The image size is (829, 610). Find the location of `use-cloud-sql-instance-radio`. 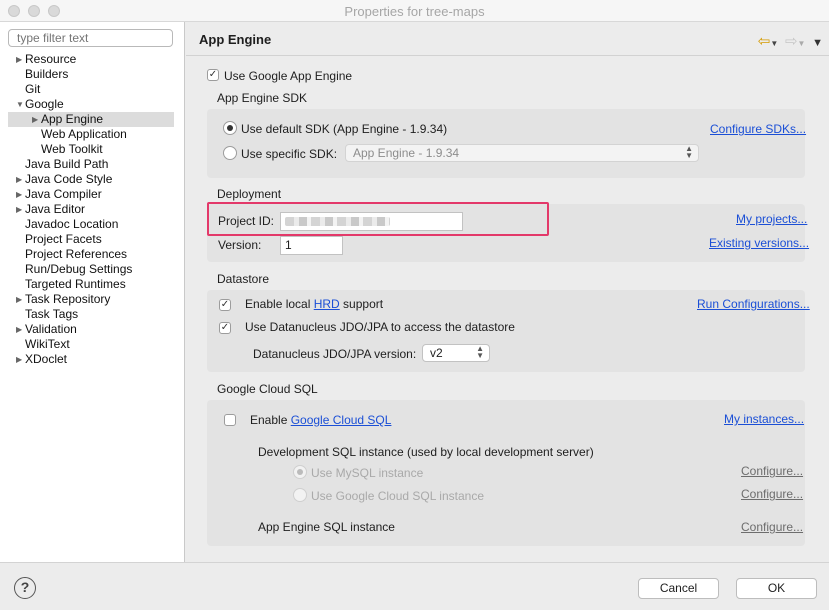

use-cloud-sql-instance-radio is located at coordinates (300, 495).